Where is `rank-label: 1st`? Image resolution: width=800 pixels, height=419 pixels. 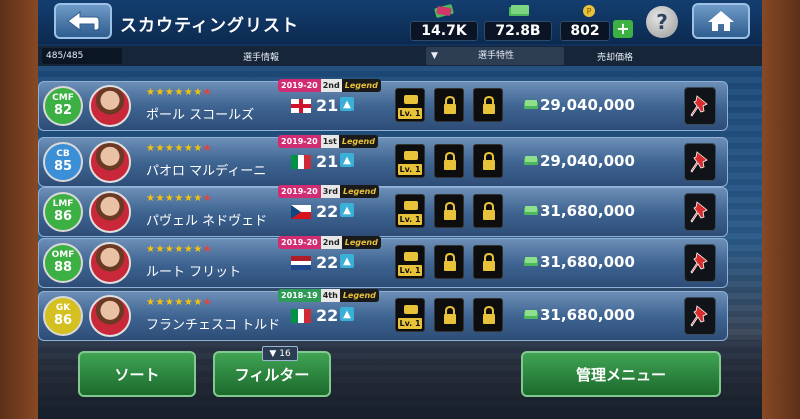 rank-label: 1st is located at coordinates (329, 141).